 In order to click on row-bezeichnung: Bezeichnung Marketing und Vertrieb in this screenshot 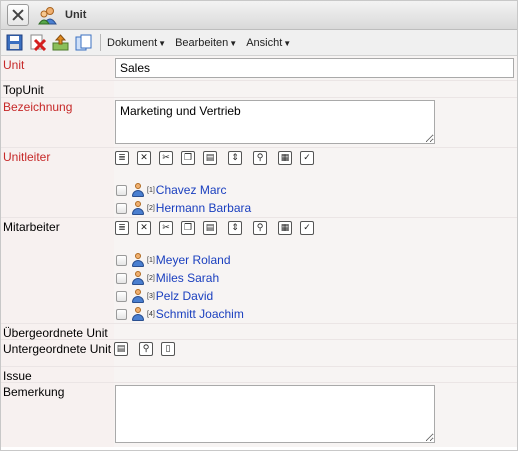, I will do `click(259, 123)`.